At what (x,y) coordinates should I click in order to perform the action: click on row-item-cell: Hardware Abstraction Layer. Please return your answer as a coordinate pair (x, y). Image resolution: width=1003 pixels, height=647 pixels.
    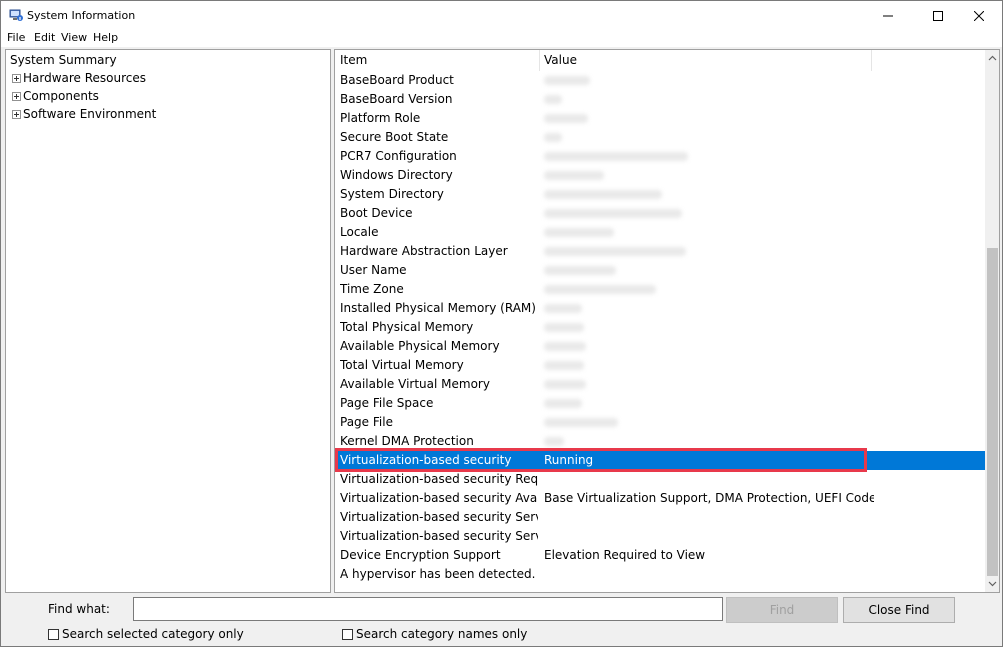
    Looking at the image, I should click on (424, 251).